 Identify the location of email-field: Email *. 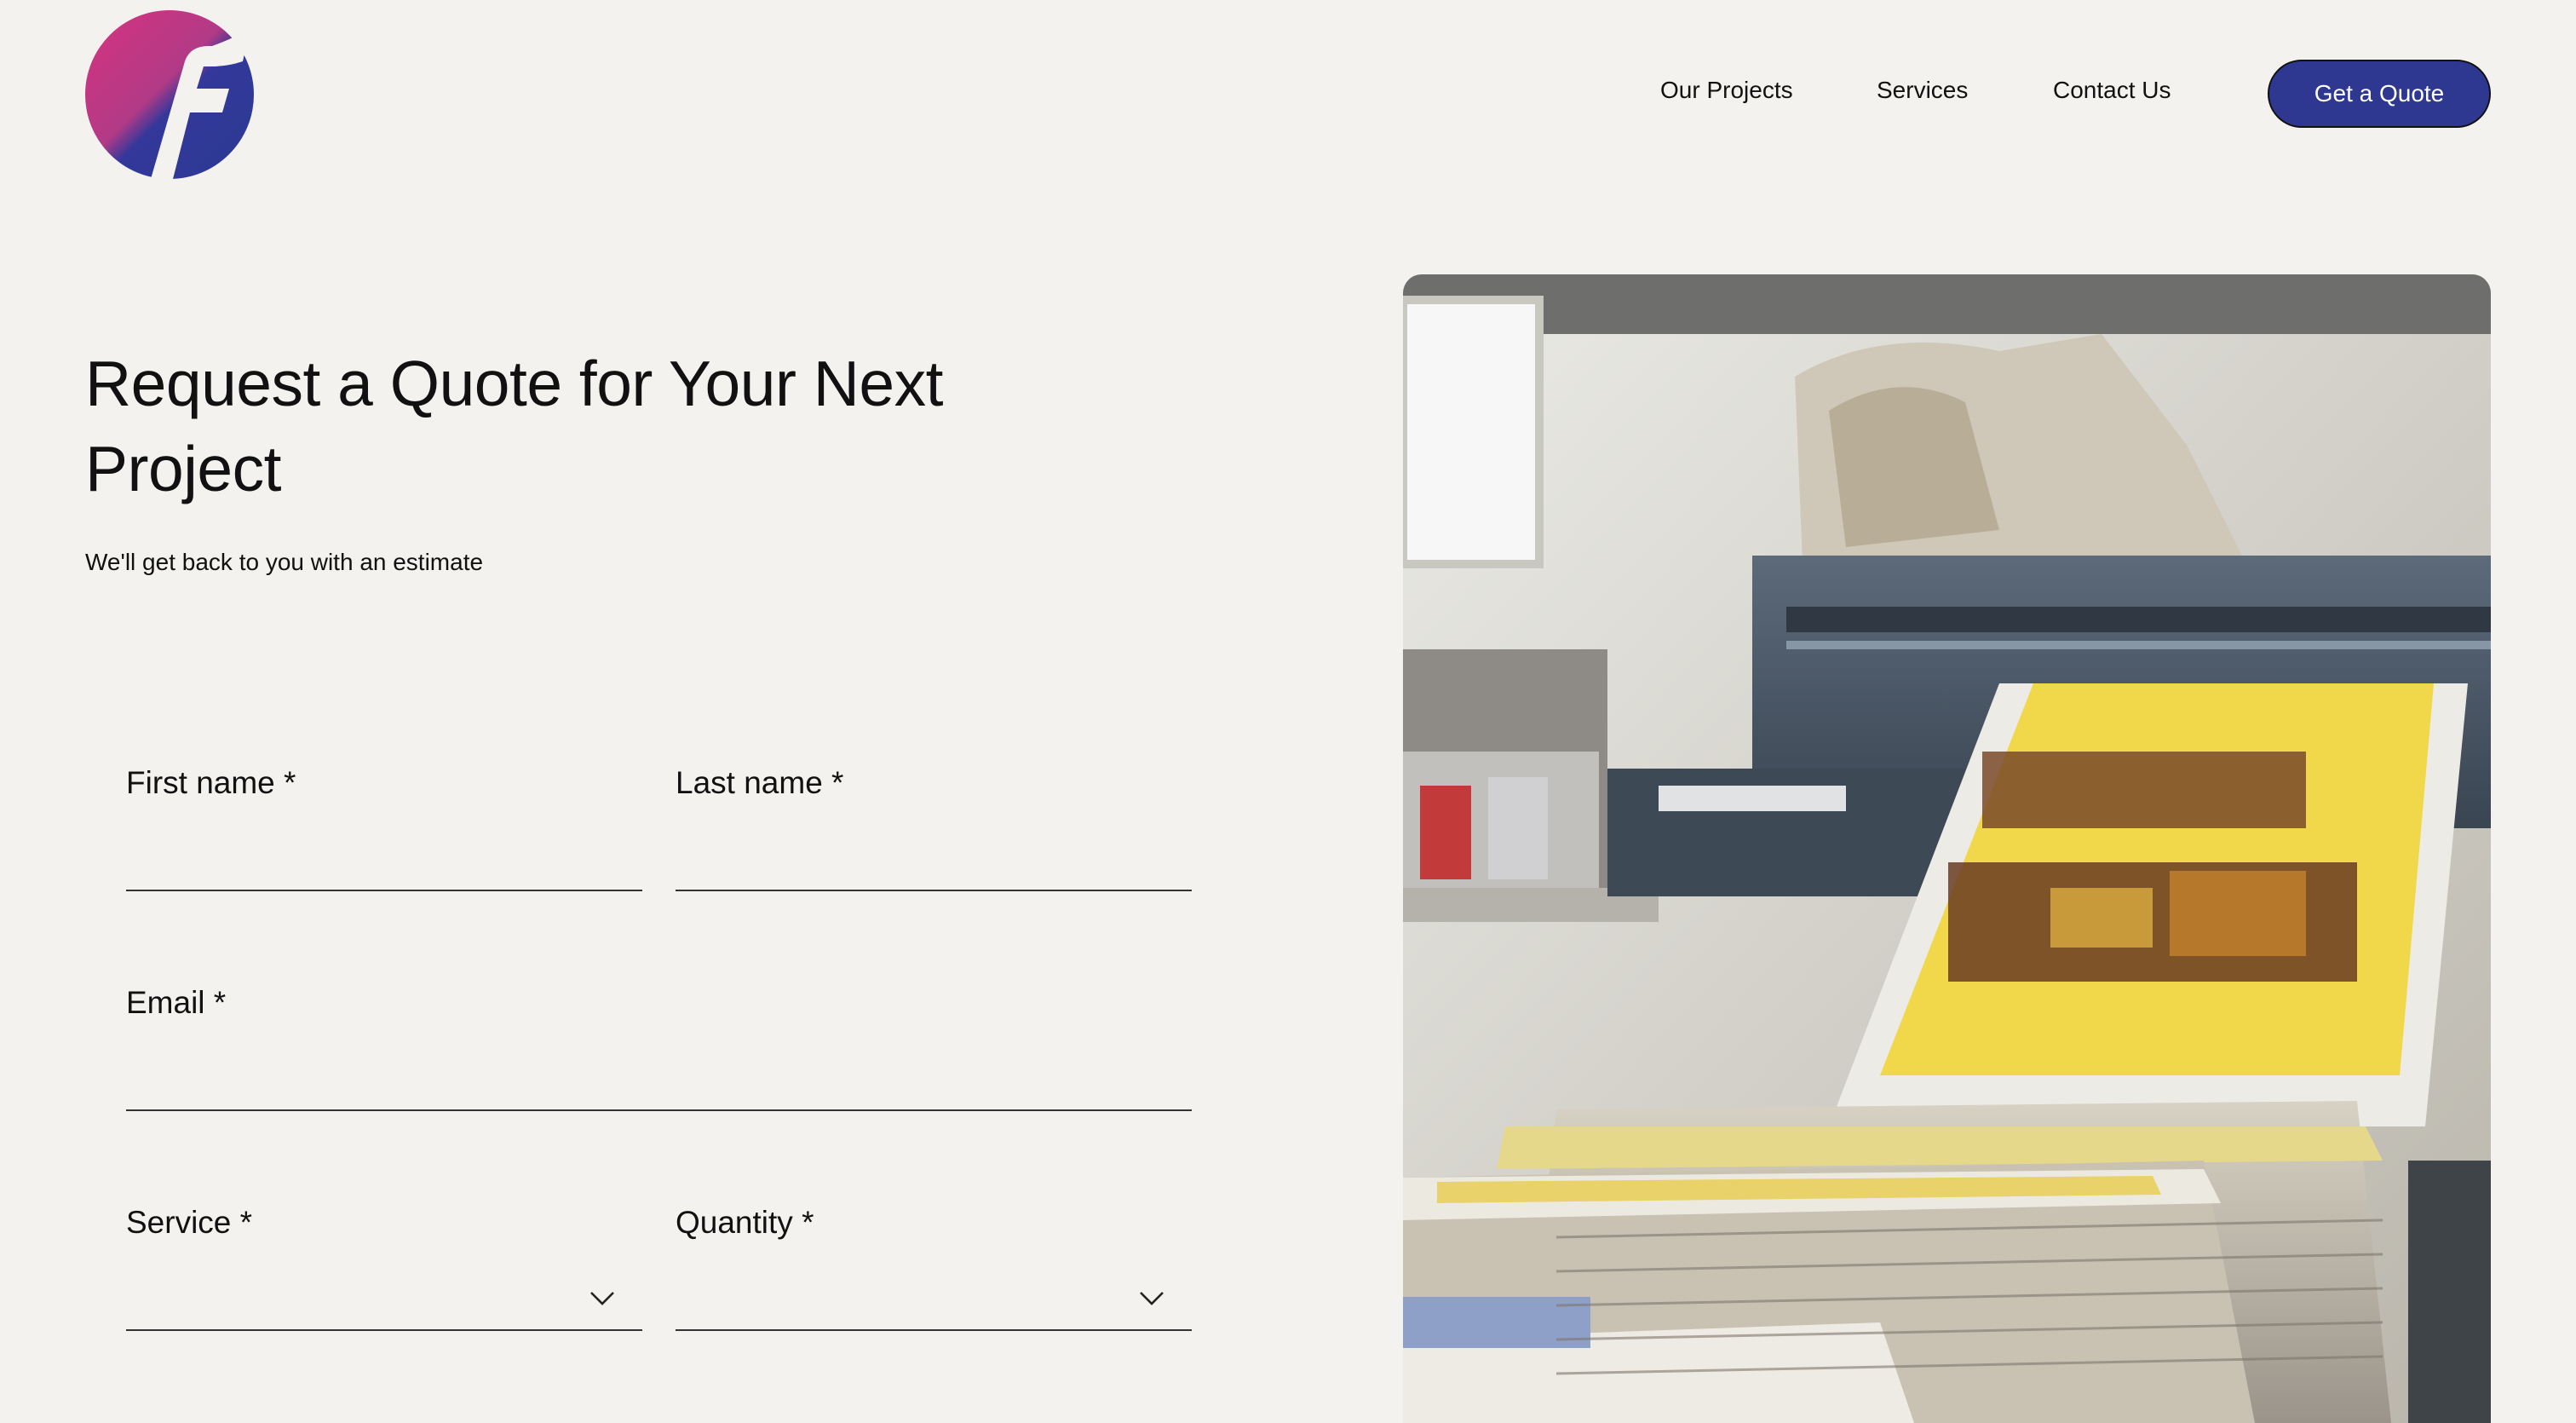
(659, 1048).